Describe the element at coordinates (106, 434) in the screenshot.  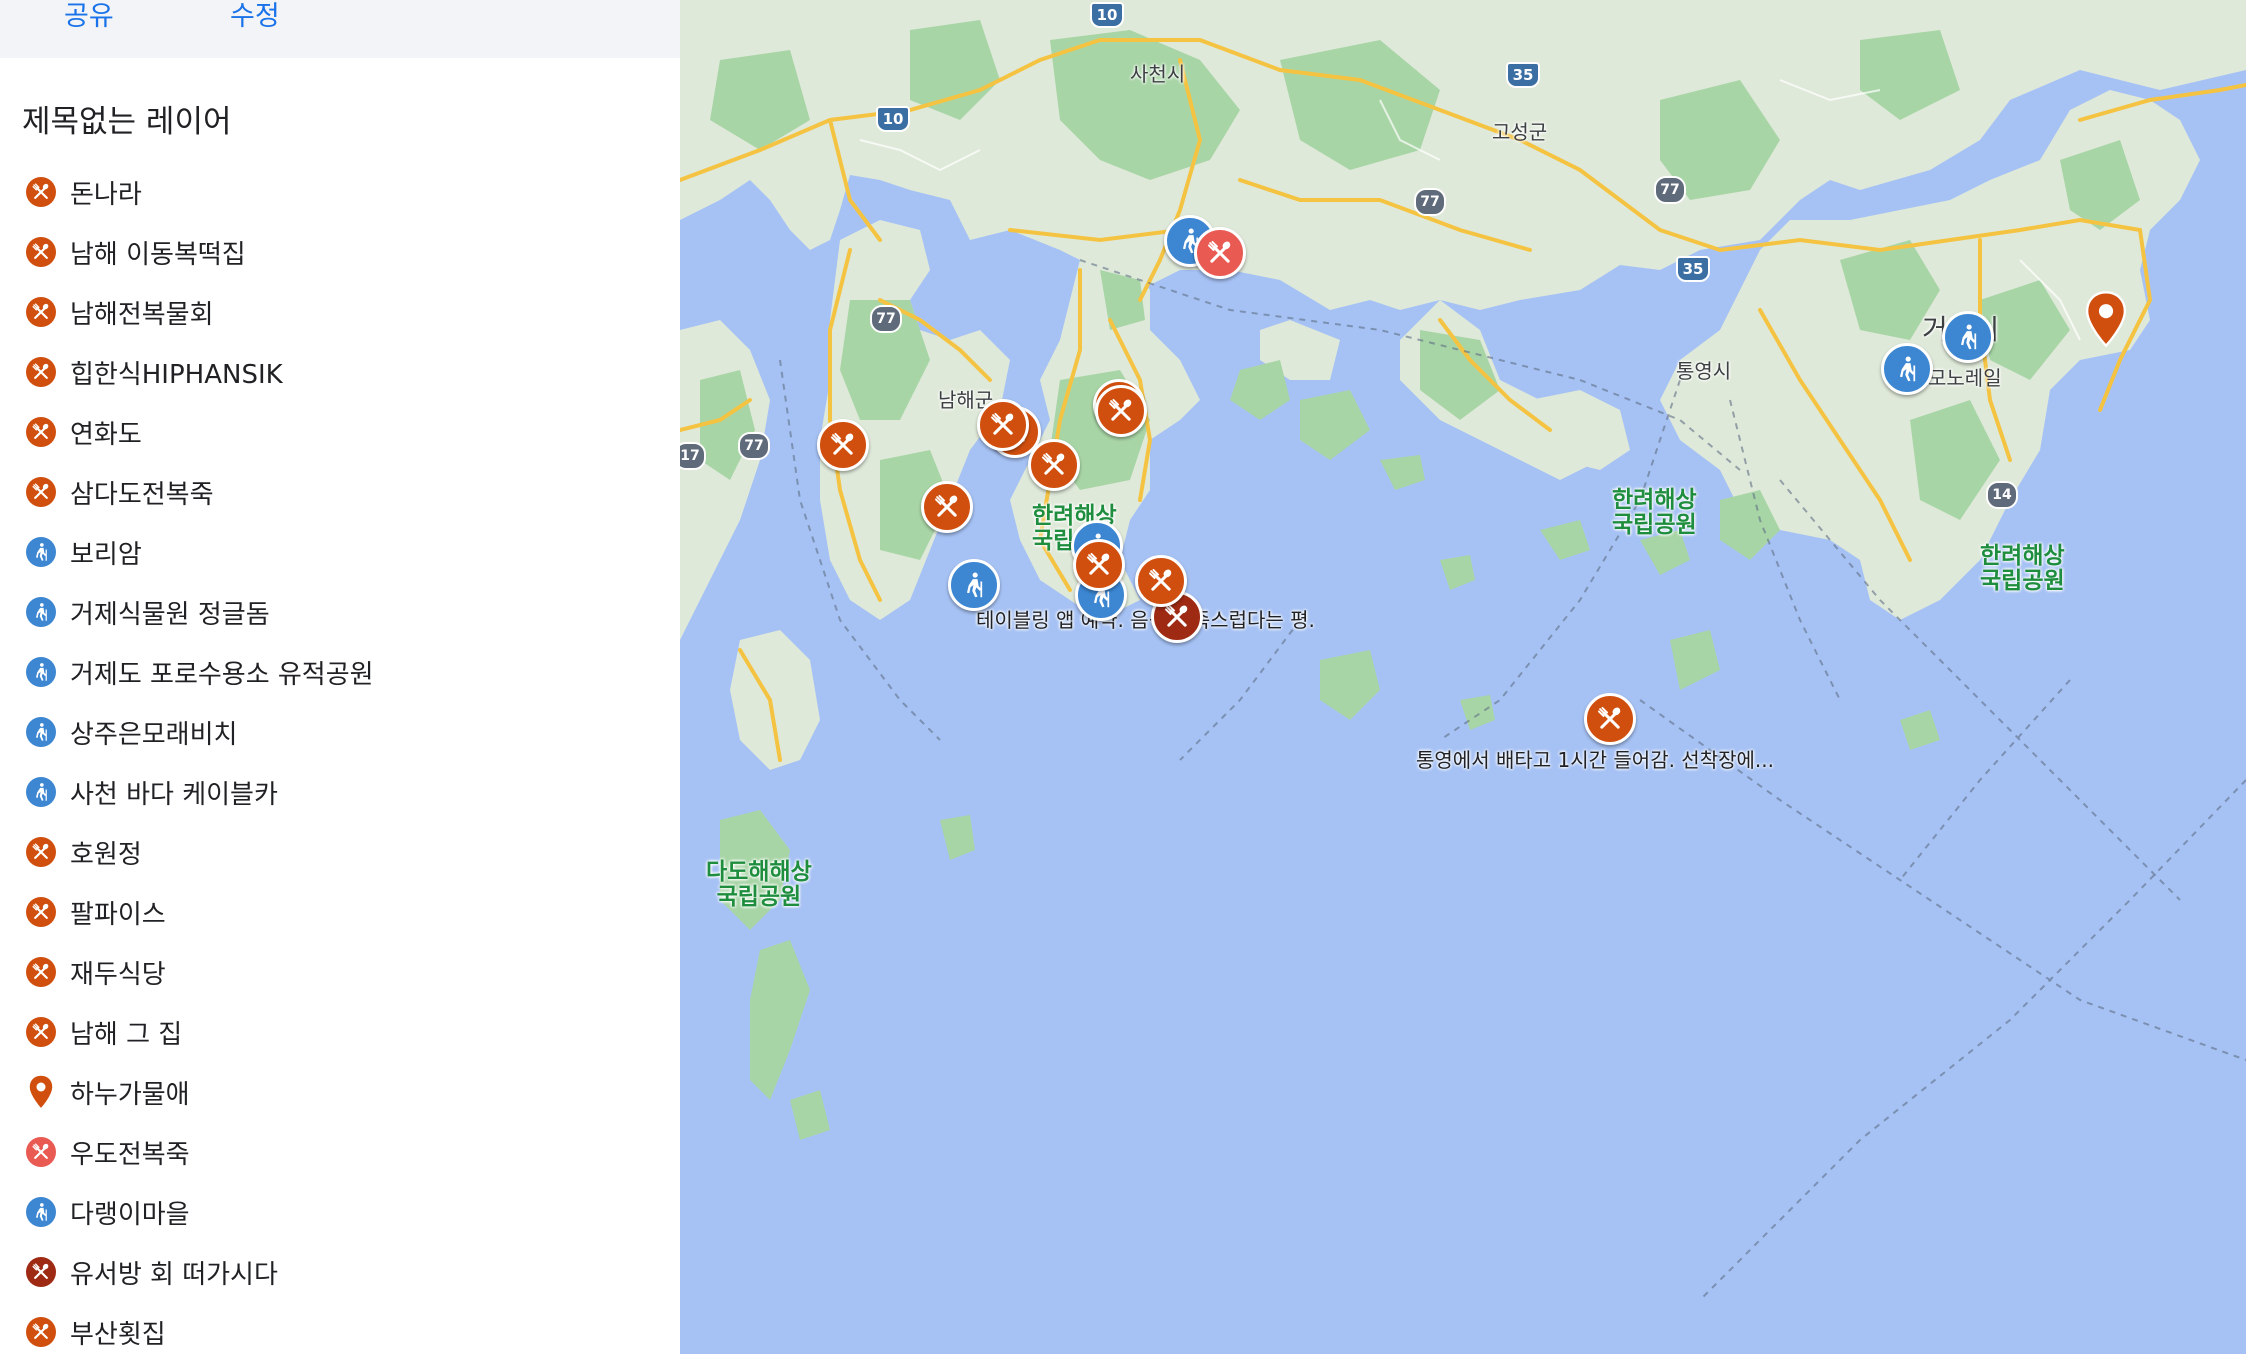
I see `place-name: 연화도` at that location.